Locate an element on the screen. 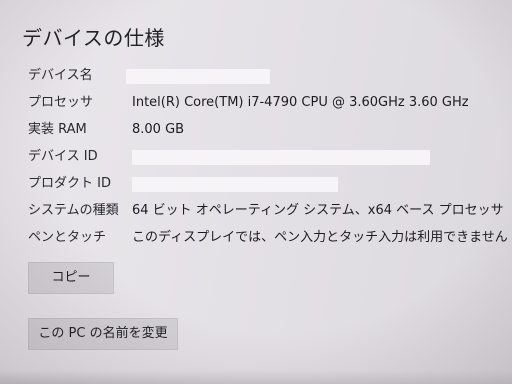 Image resolution: width=512 pixels, height=384 pixels. spec-row-device-name: デバイス名 is located at coordinates (256, 76).